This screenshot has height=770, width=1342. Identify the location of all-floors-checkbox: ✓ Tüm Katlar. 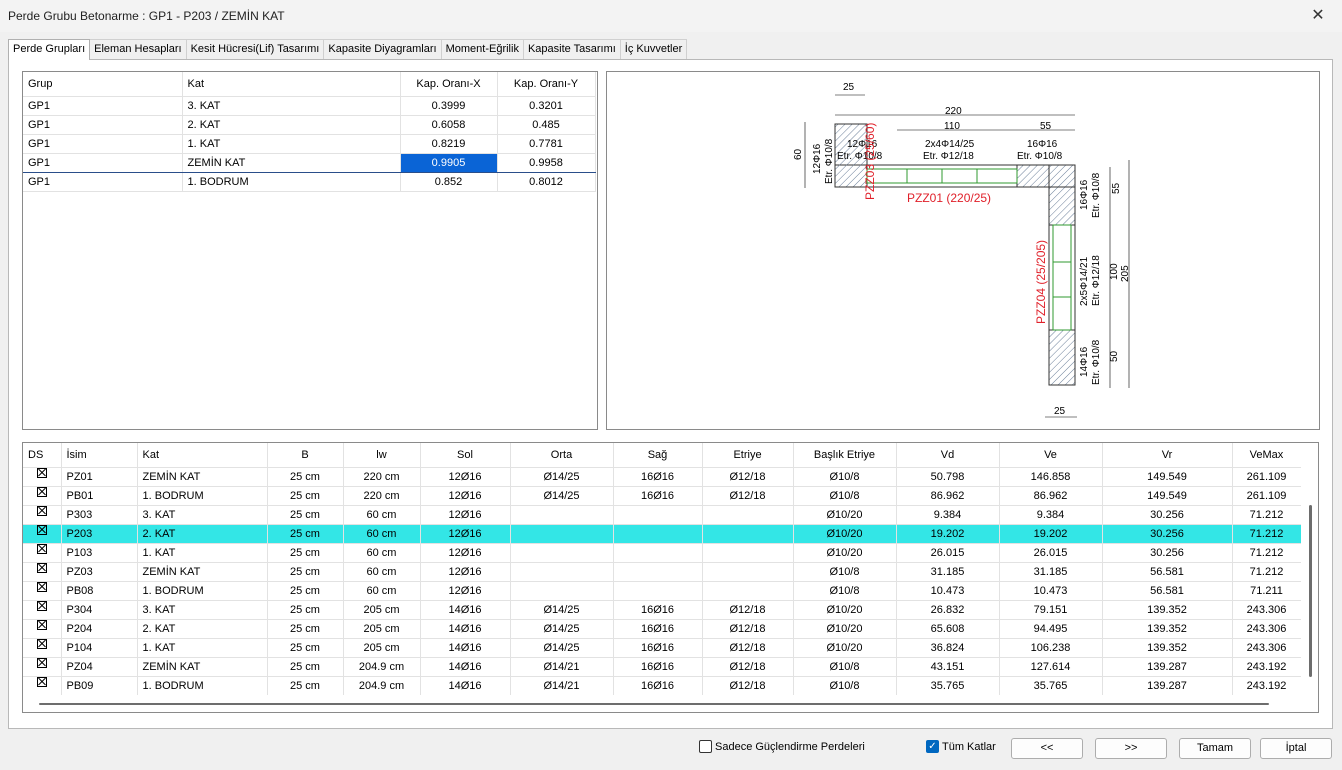
(961, 746).